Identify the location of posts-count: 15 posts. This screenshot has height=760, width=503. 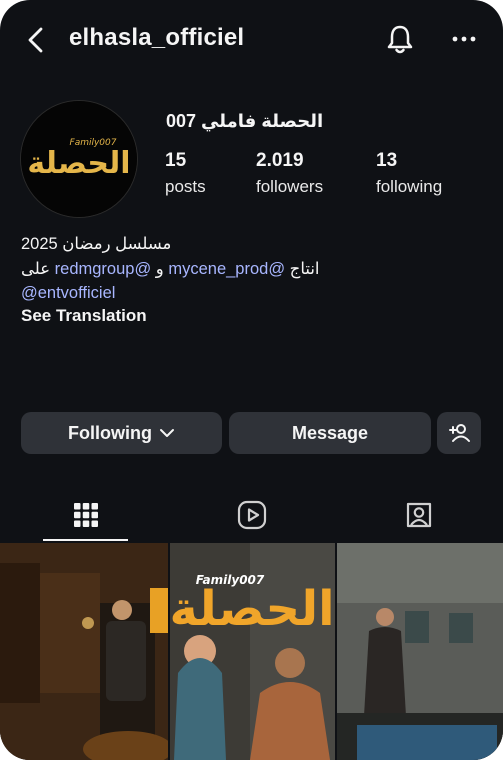
(185, 173).